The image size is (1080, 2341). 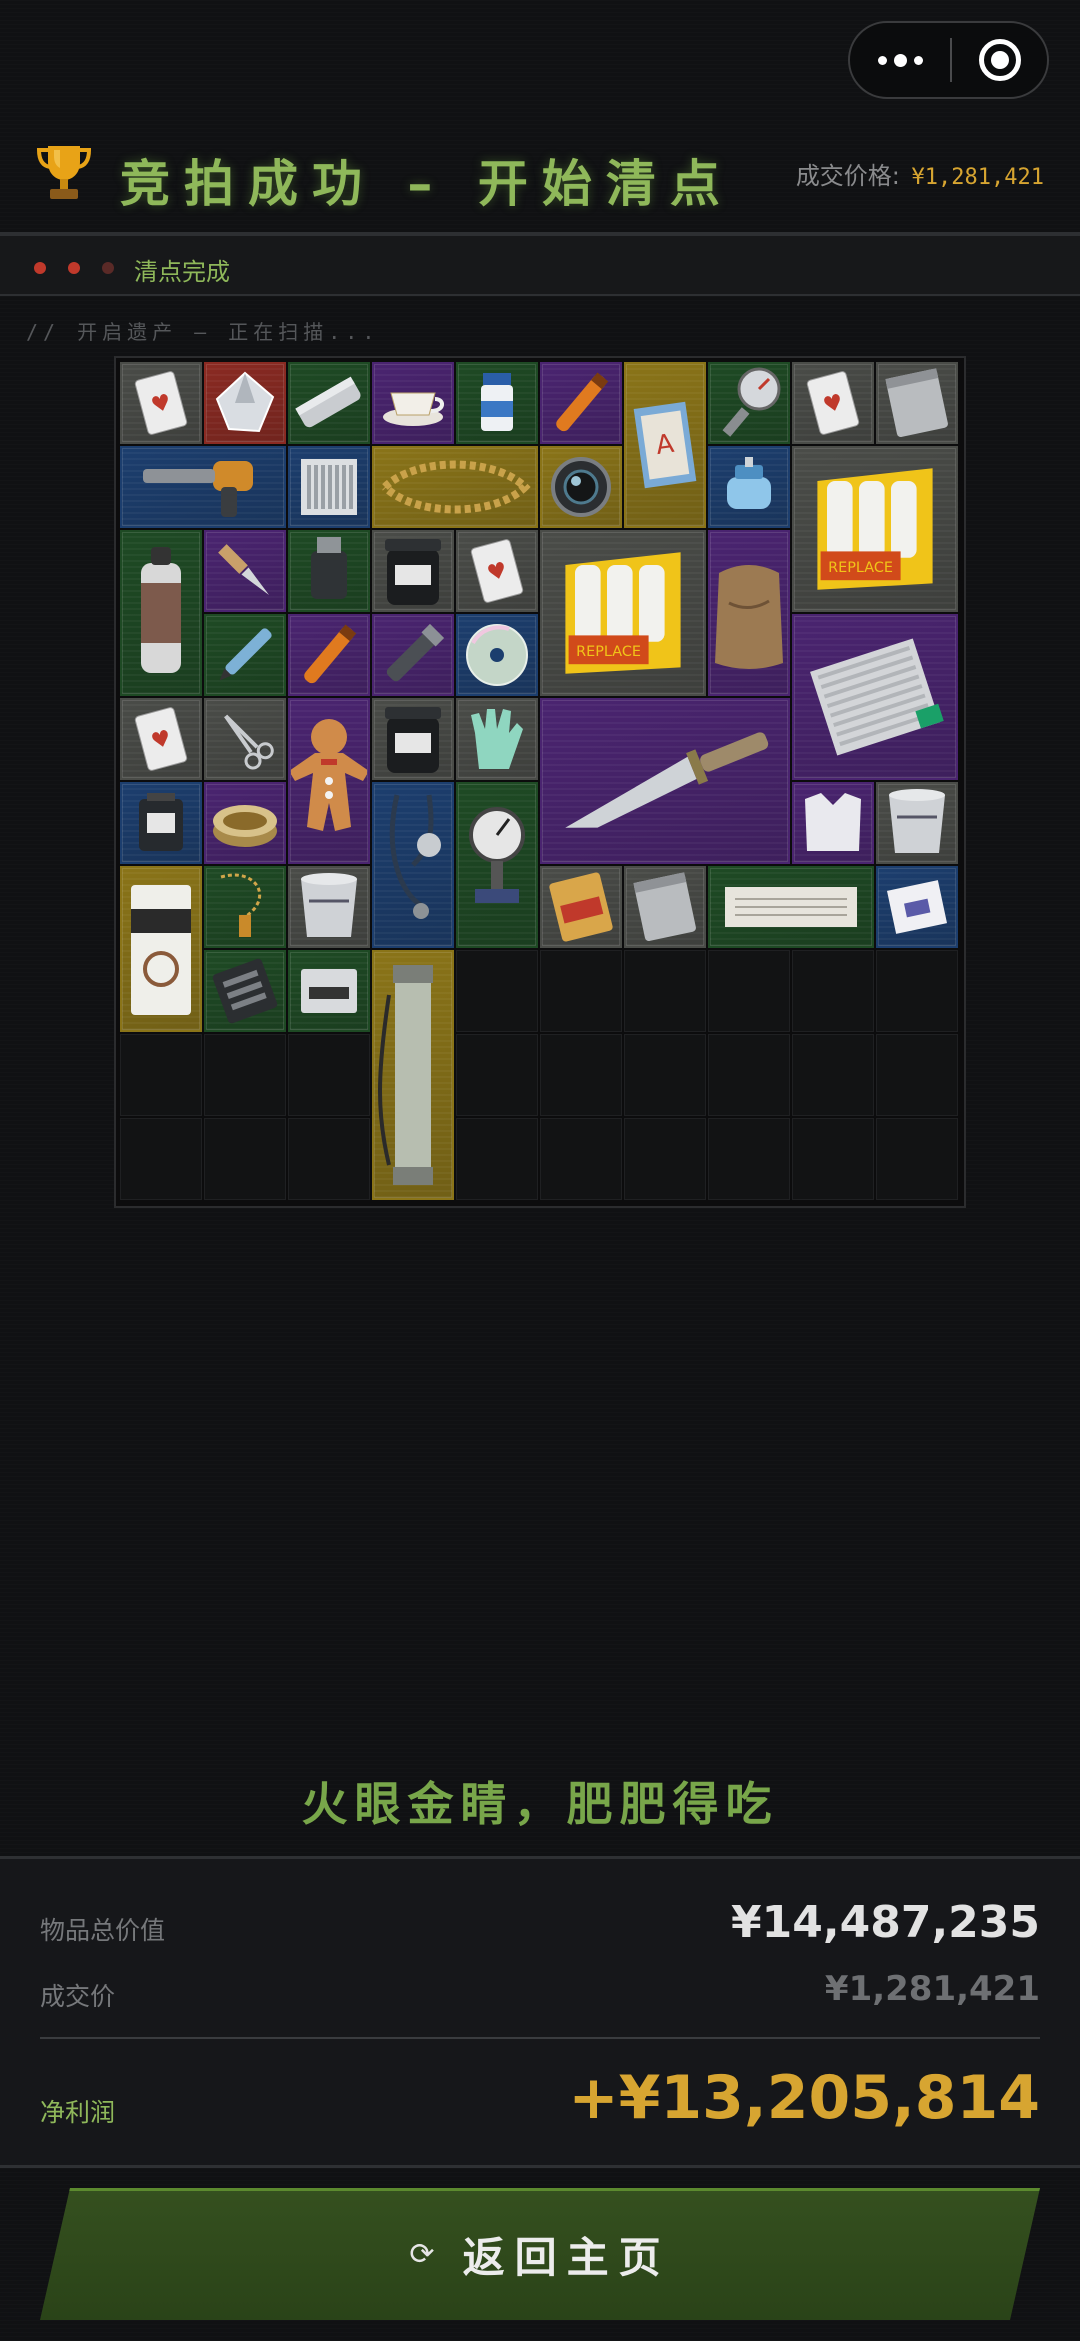 I want to click on deal-price-summary-value: ¥1,281,421, so click(x=932, y=1989).